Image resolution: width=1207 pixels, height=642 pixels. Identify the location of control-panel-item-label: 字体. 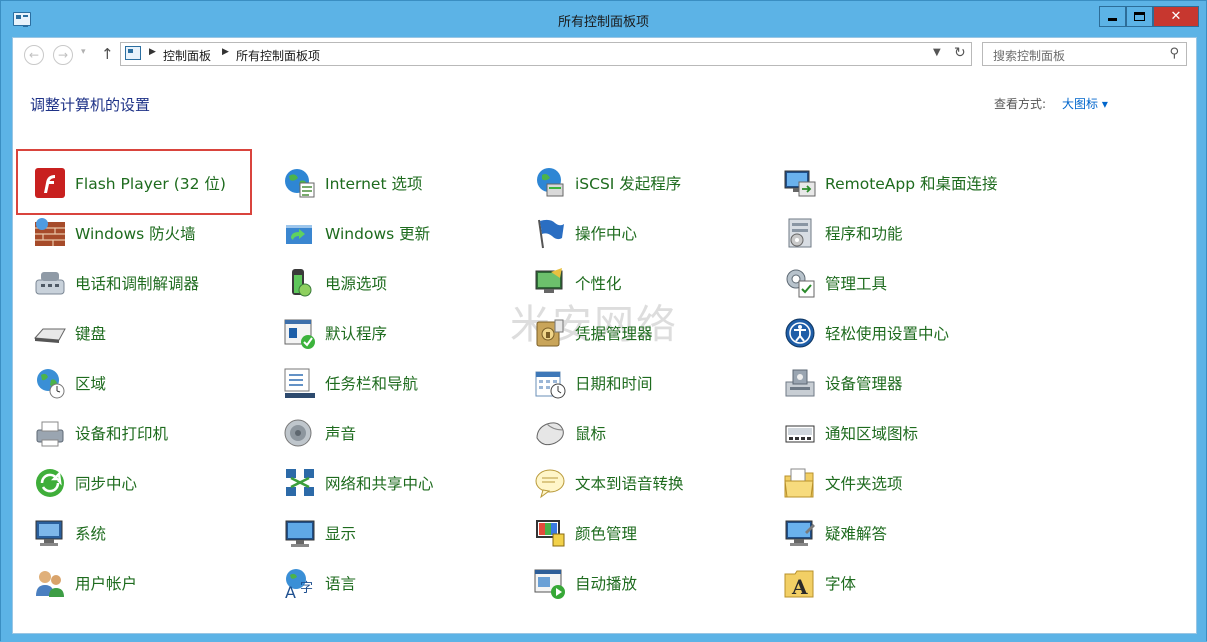
(840, 583).